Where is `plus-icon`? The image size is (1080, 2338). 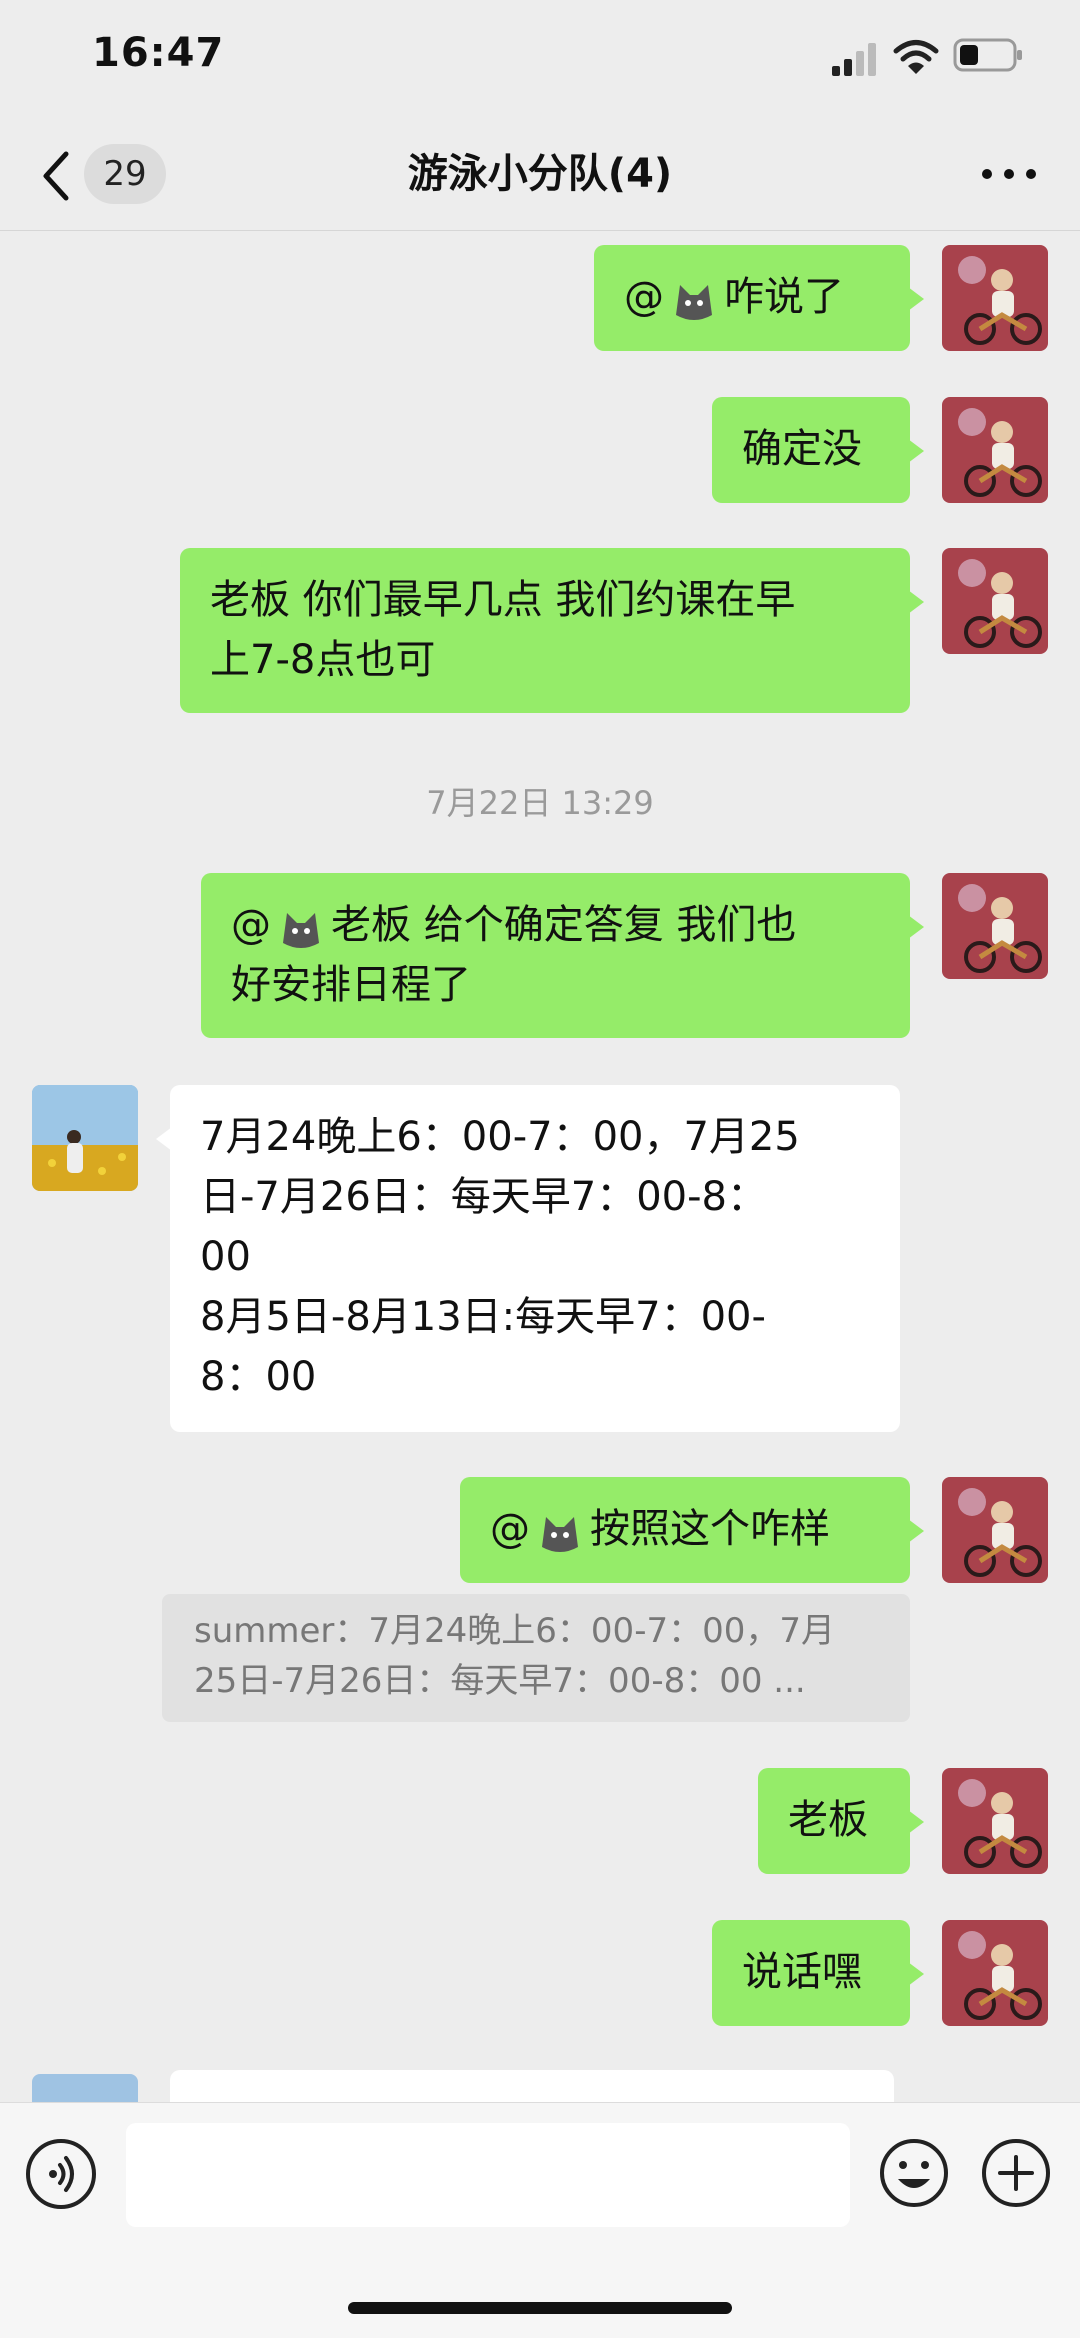
plus-icon is located at coordinates (1016, 2173).